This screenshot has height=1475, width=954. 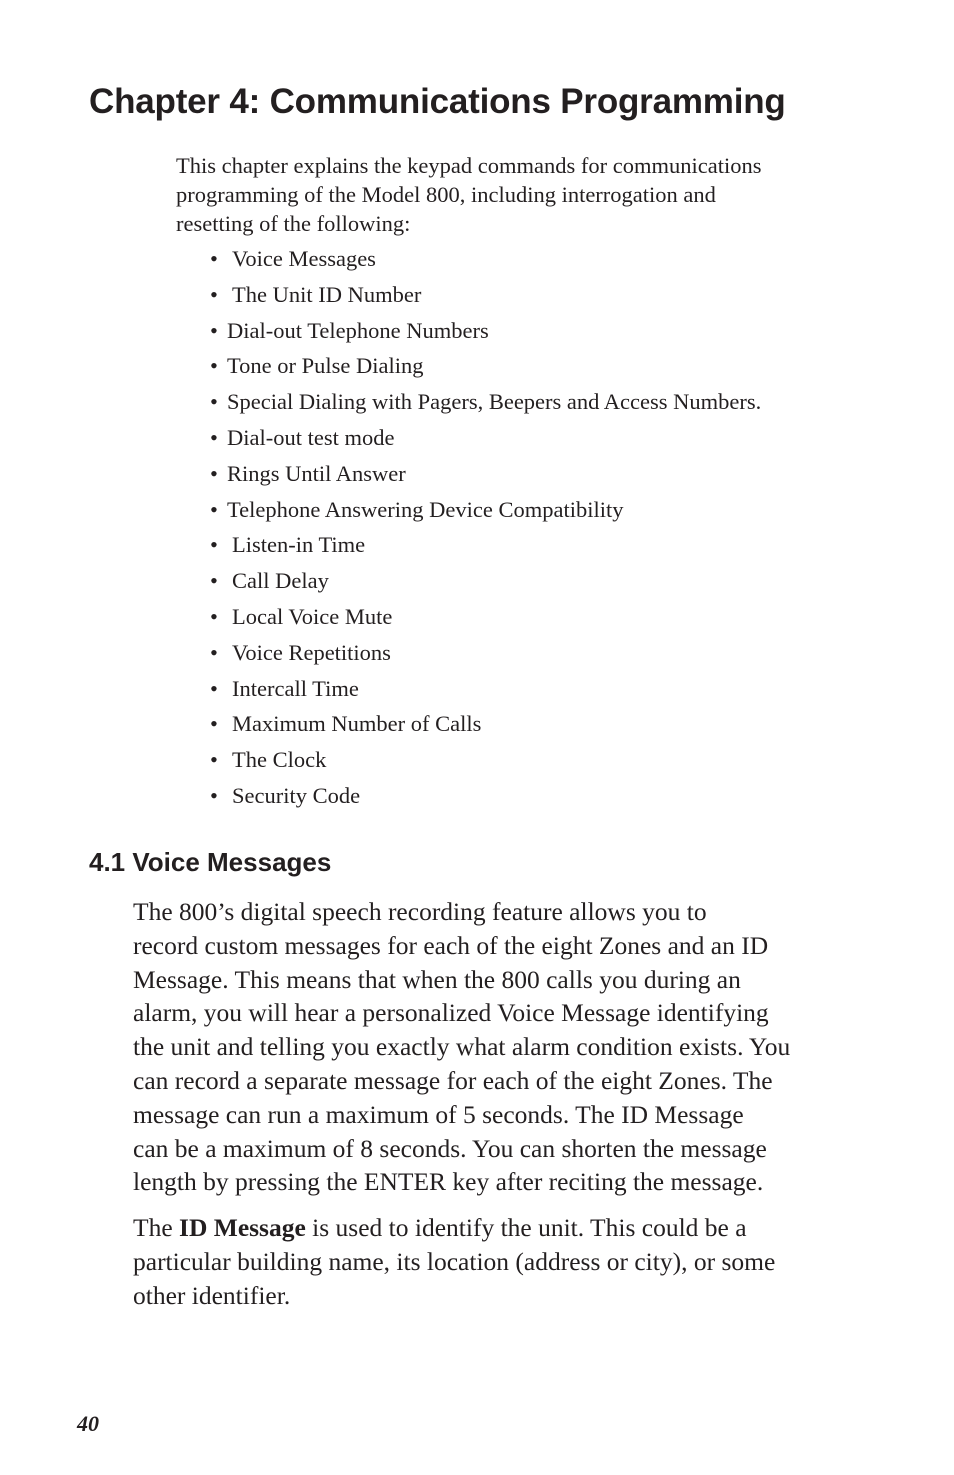 What do you see at coordinates (485, 438) in the screenshot?
I see `topic-list-item: • Dial-out test mode` at bounding box center [485, 438].